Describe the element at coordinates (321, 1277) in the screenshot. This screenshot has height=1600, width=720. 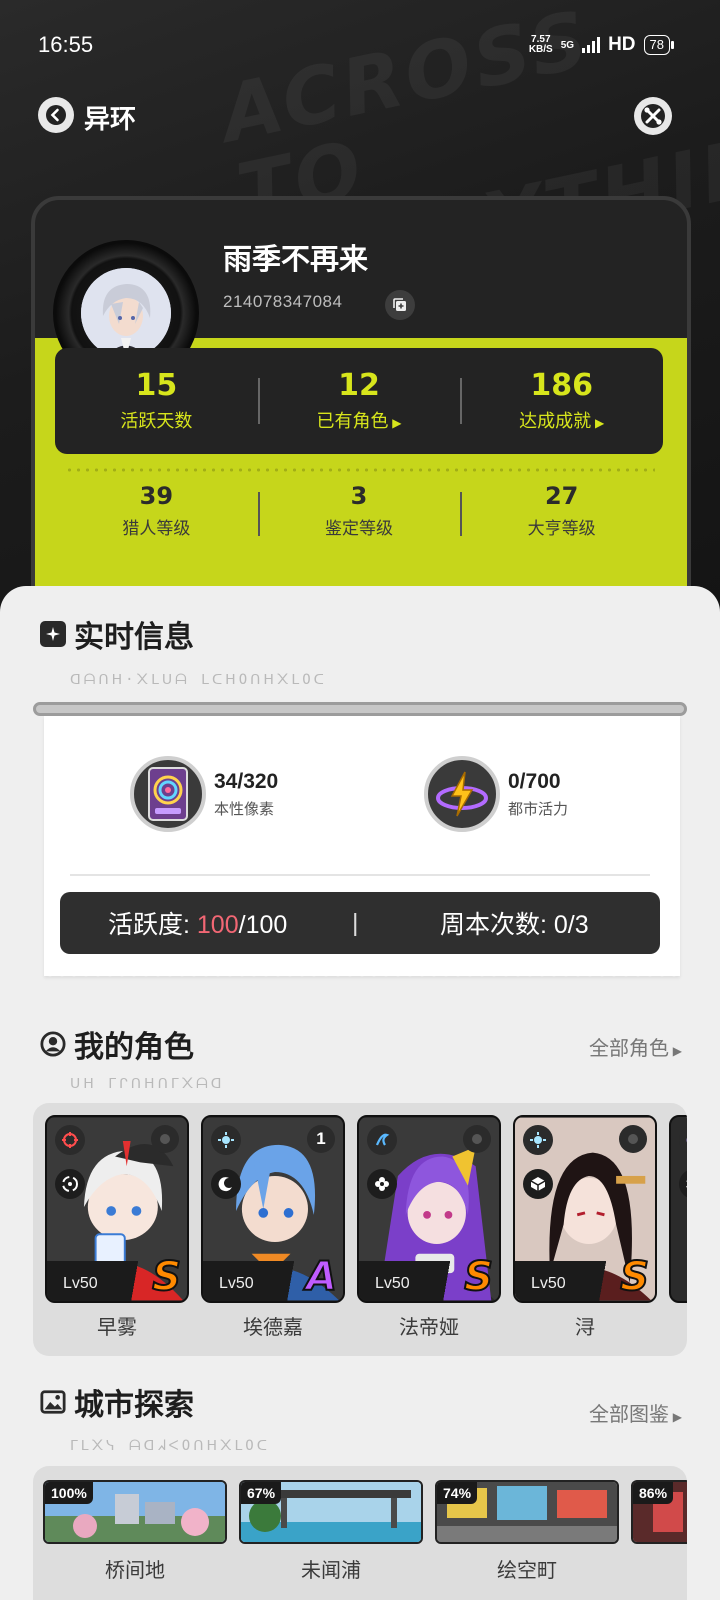
I see `rank-badge: A` at that location.